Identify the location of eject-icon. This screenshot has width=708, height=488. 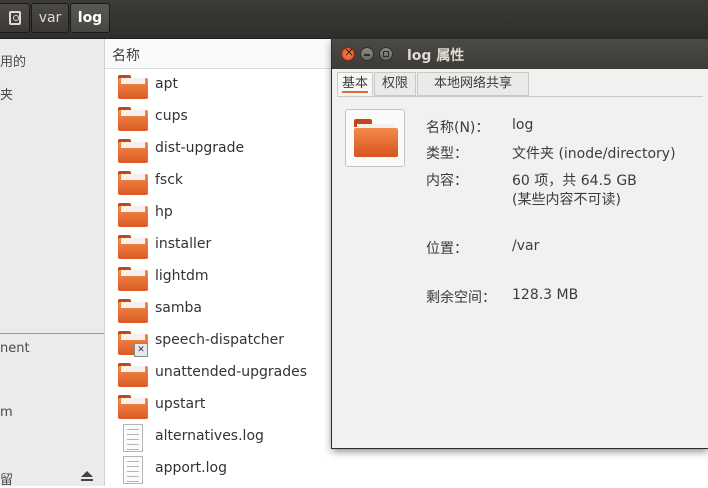
(87, 477).